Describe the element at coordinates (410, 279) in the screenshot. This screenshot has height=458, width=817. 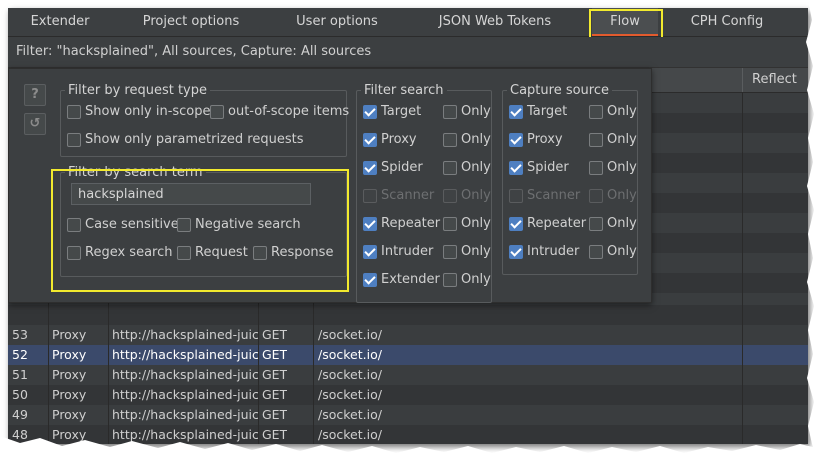
I see `filter-extender-label: Extender` at that location.